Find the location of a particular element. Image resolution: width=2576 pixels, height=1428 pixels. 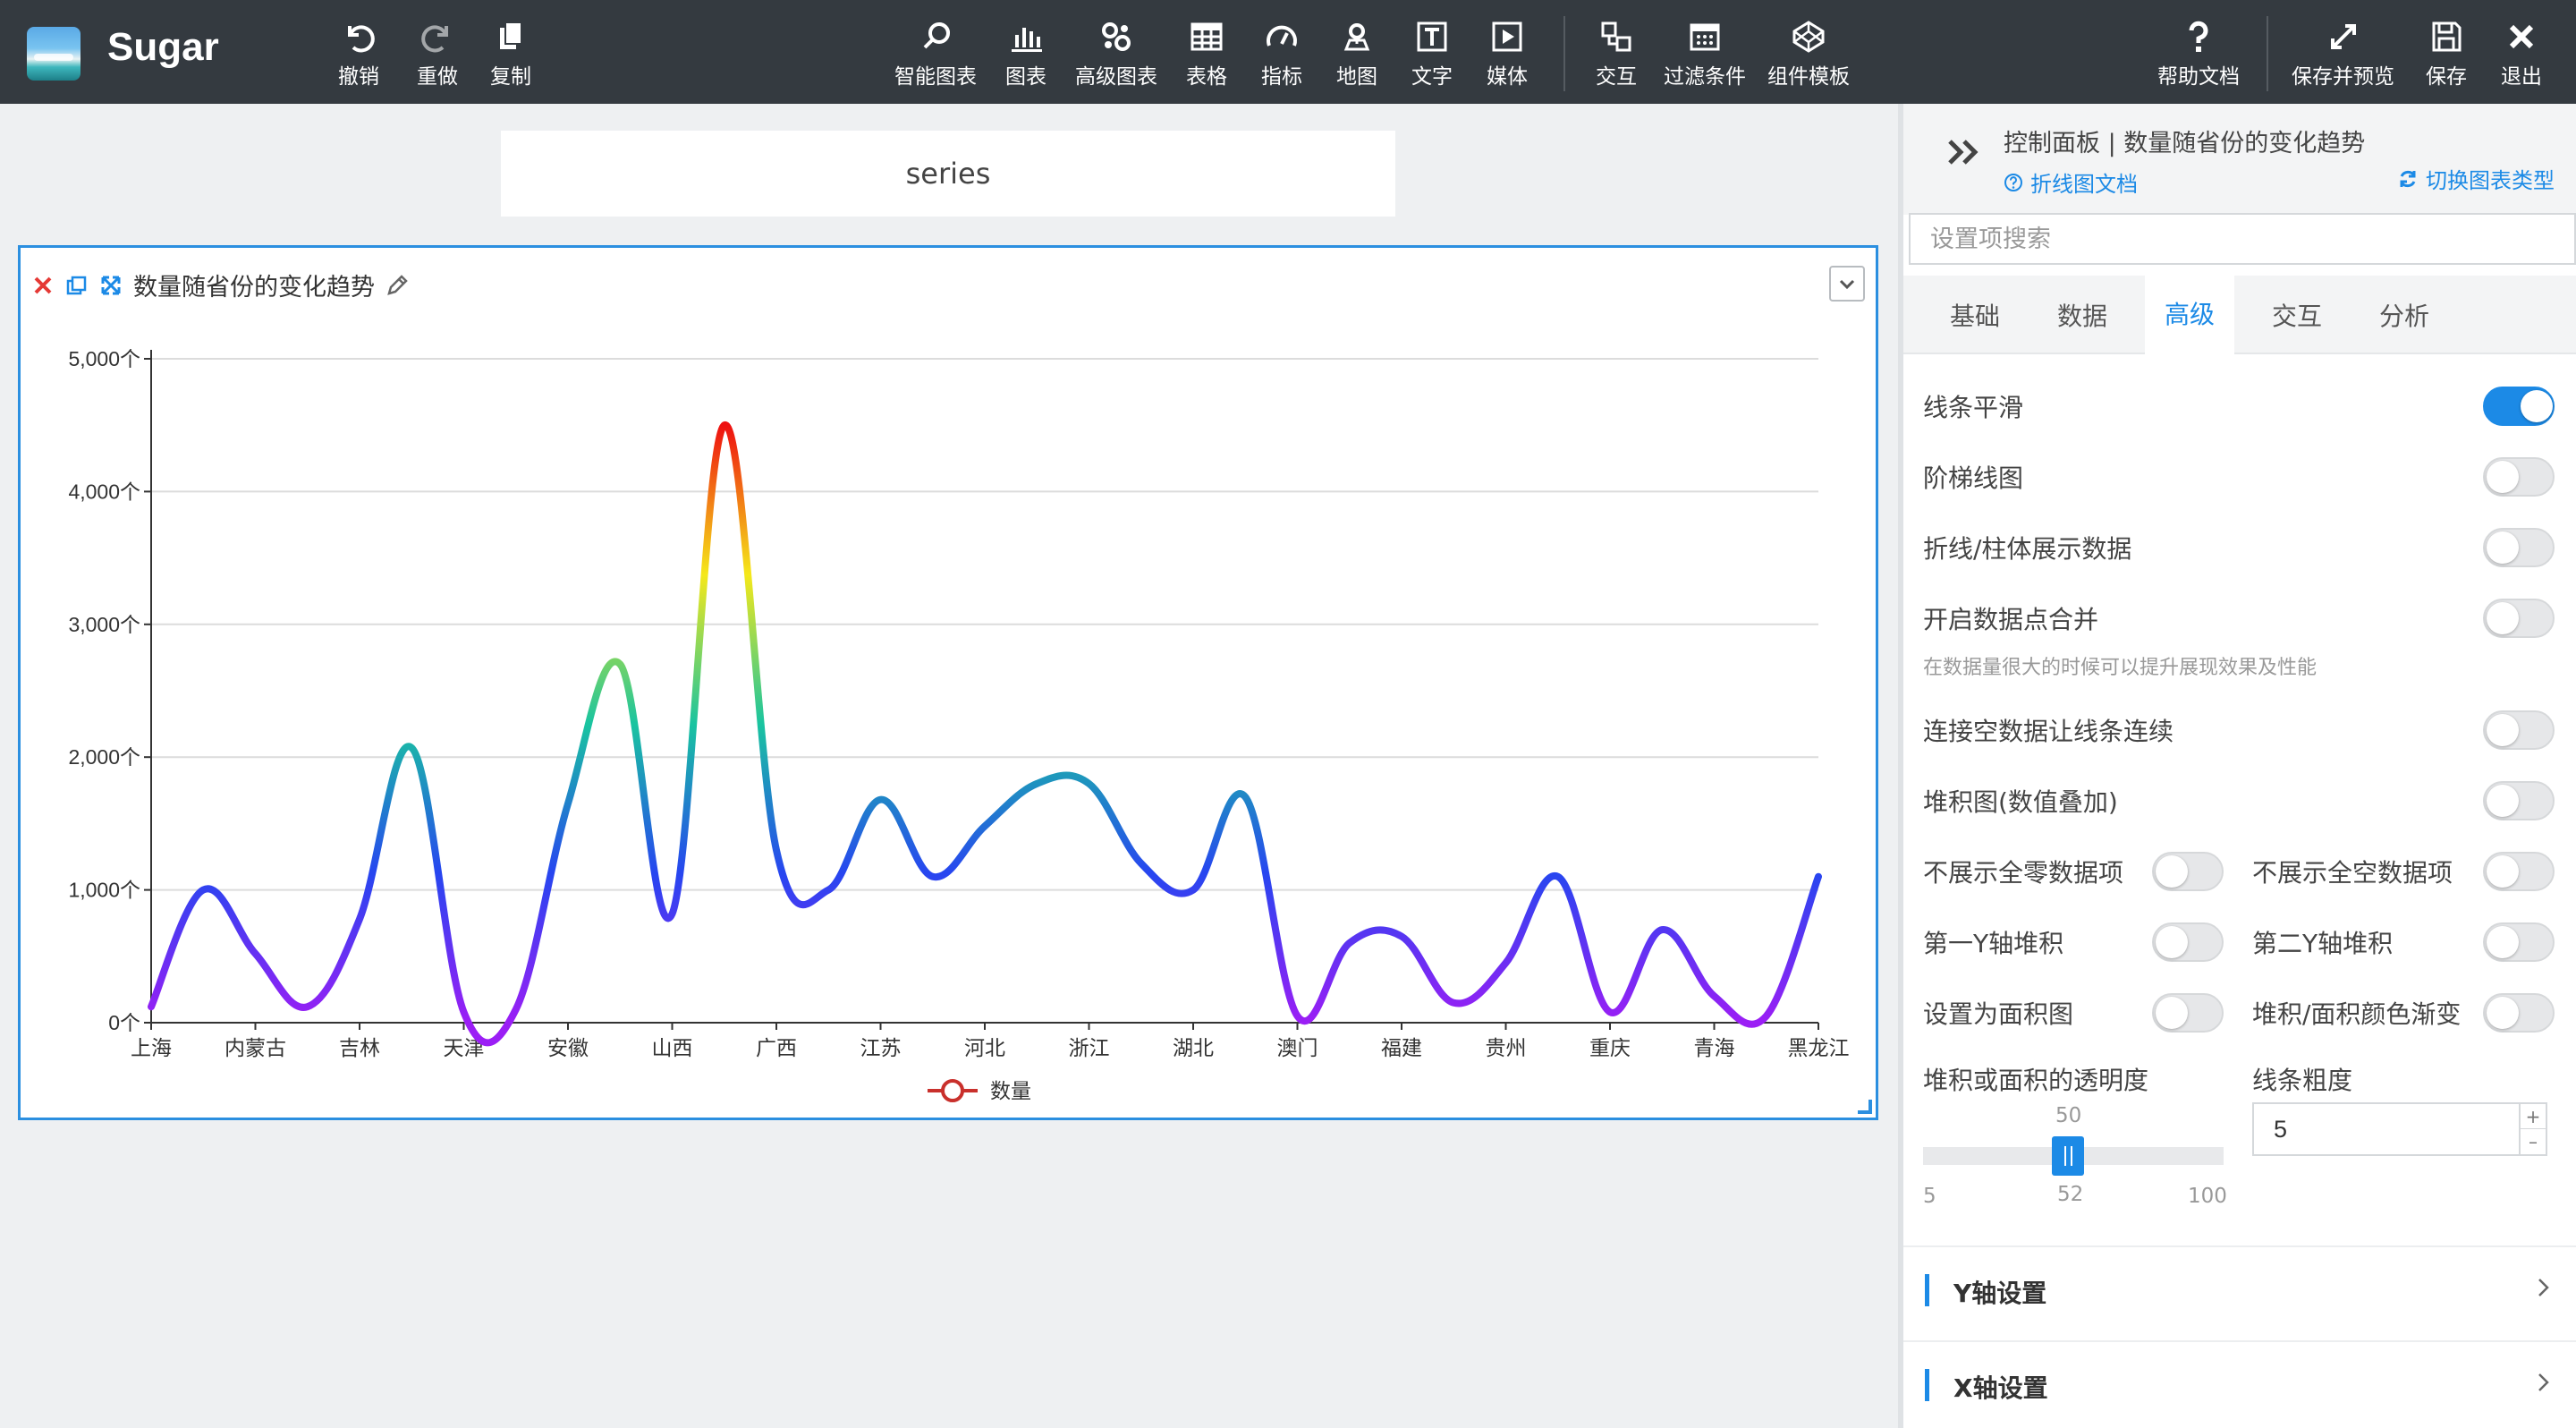

option-label-step: 阶梯线图 is located at coordinates (1973, 478).